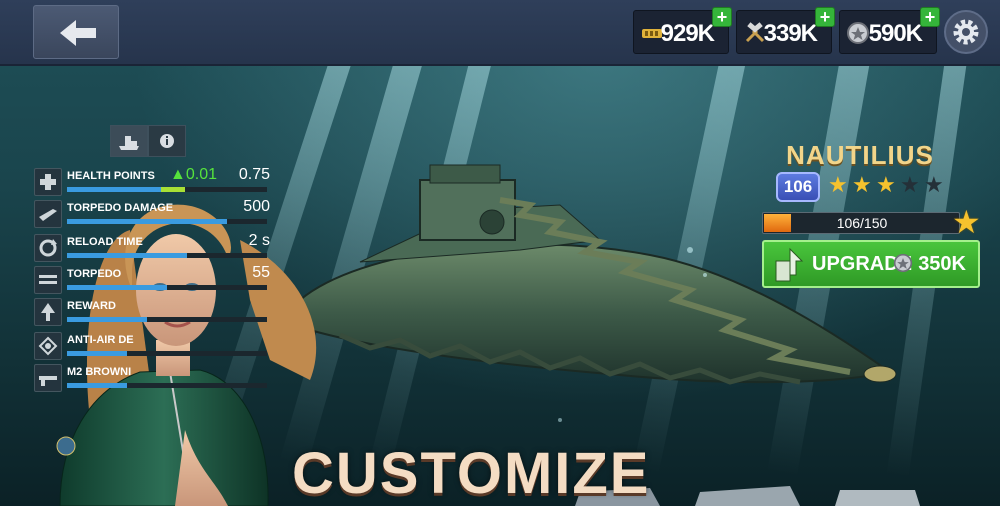 This screenshot has width=1000, height=506. I want to click on stat-value: 0.75, so click(254, 174).